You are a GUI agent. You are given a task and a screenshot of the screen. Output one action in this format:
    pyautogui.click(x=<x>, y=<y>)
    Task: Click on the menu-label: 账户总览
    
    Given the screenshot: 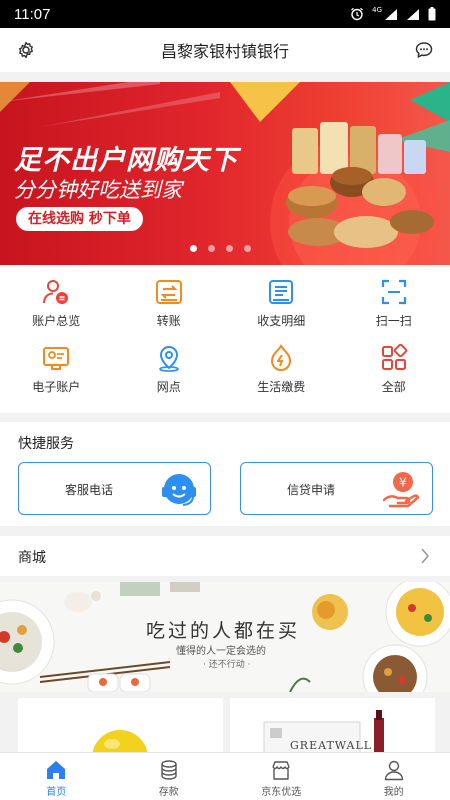 What is the action you would take?
    pyautogui.click(x=56, y=321)
    